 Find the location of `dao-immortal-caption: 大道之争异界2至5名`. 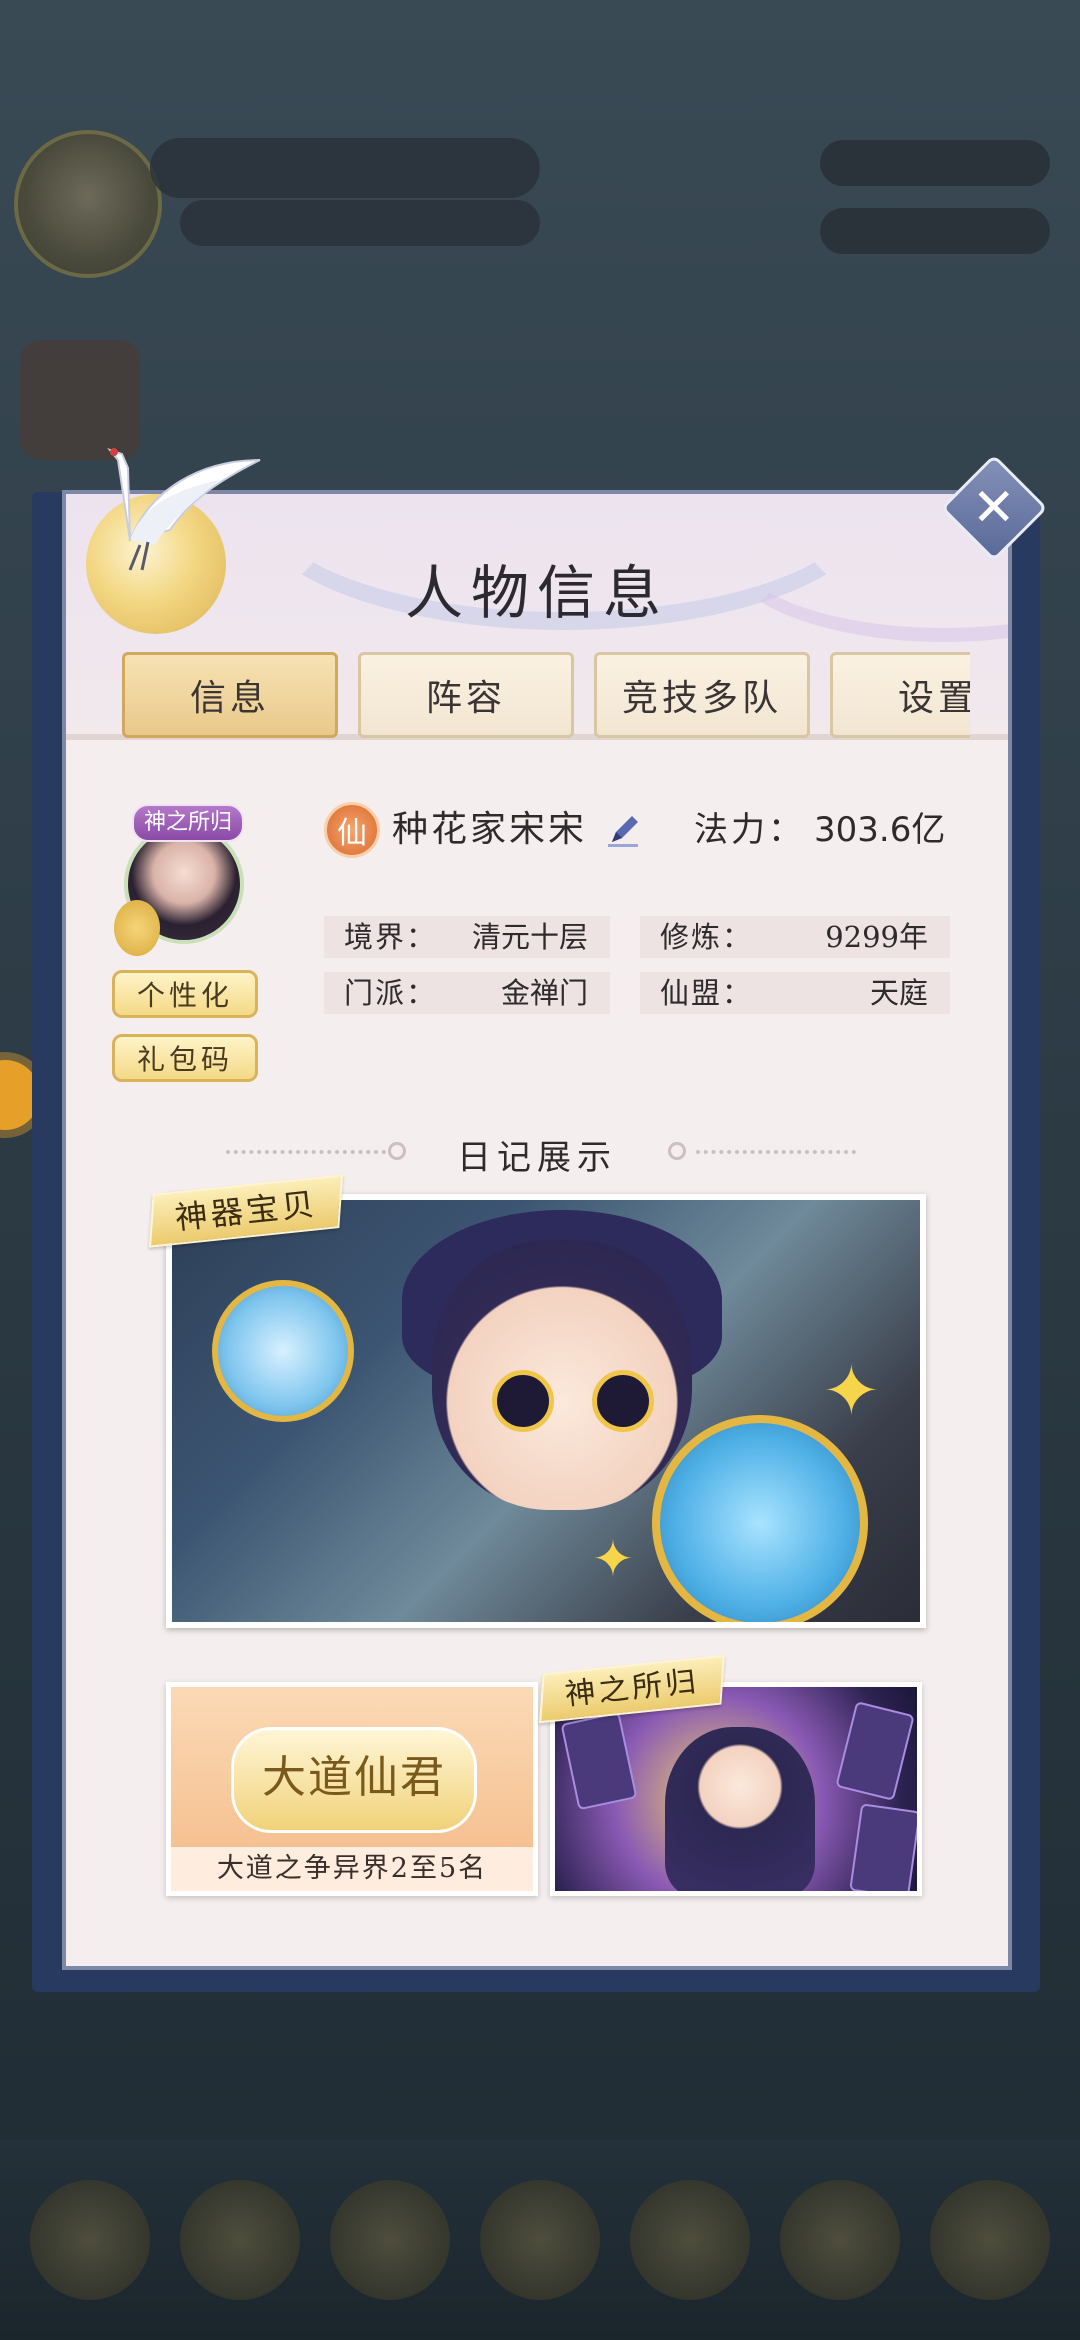

dao-immortal-caption: 大道之争异界2至5名 is located at coordinates (352, 1869).